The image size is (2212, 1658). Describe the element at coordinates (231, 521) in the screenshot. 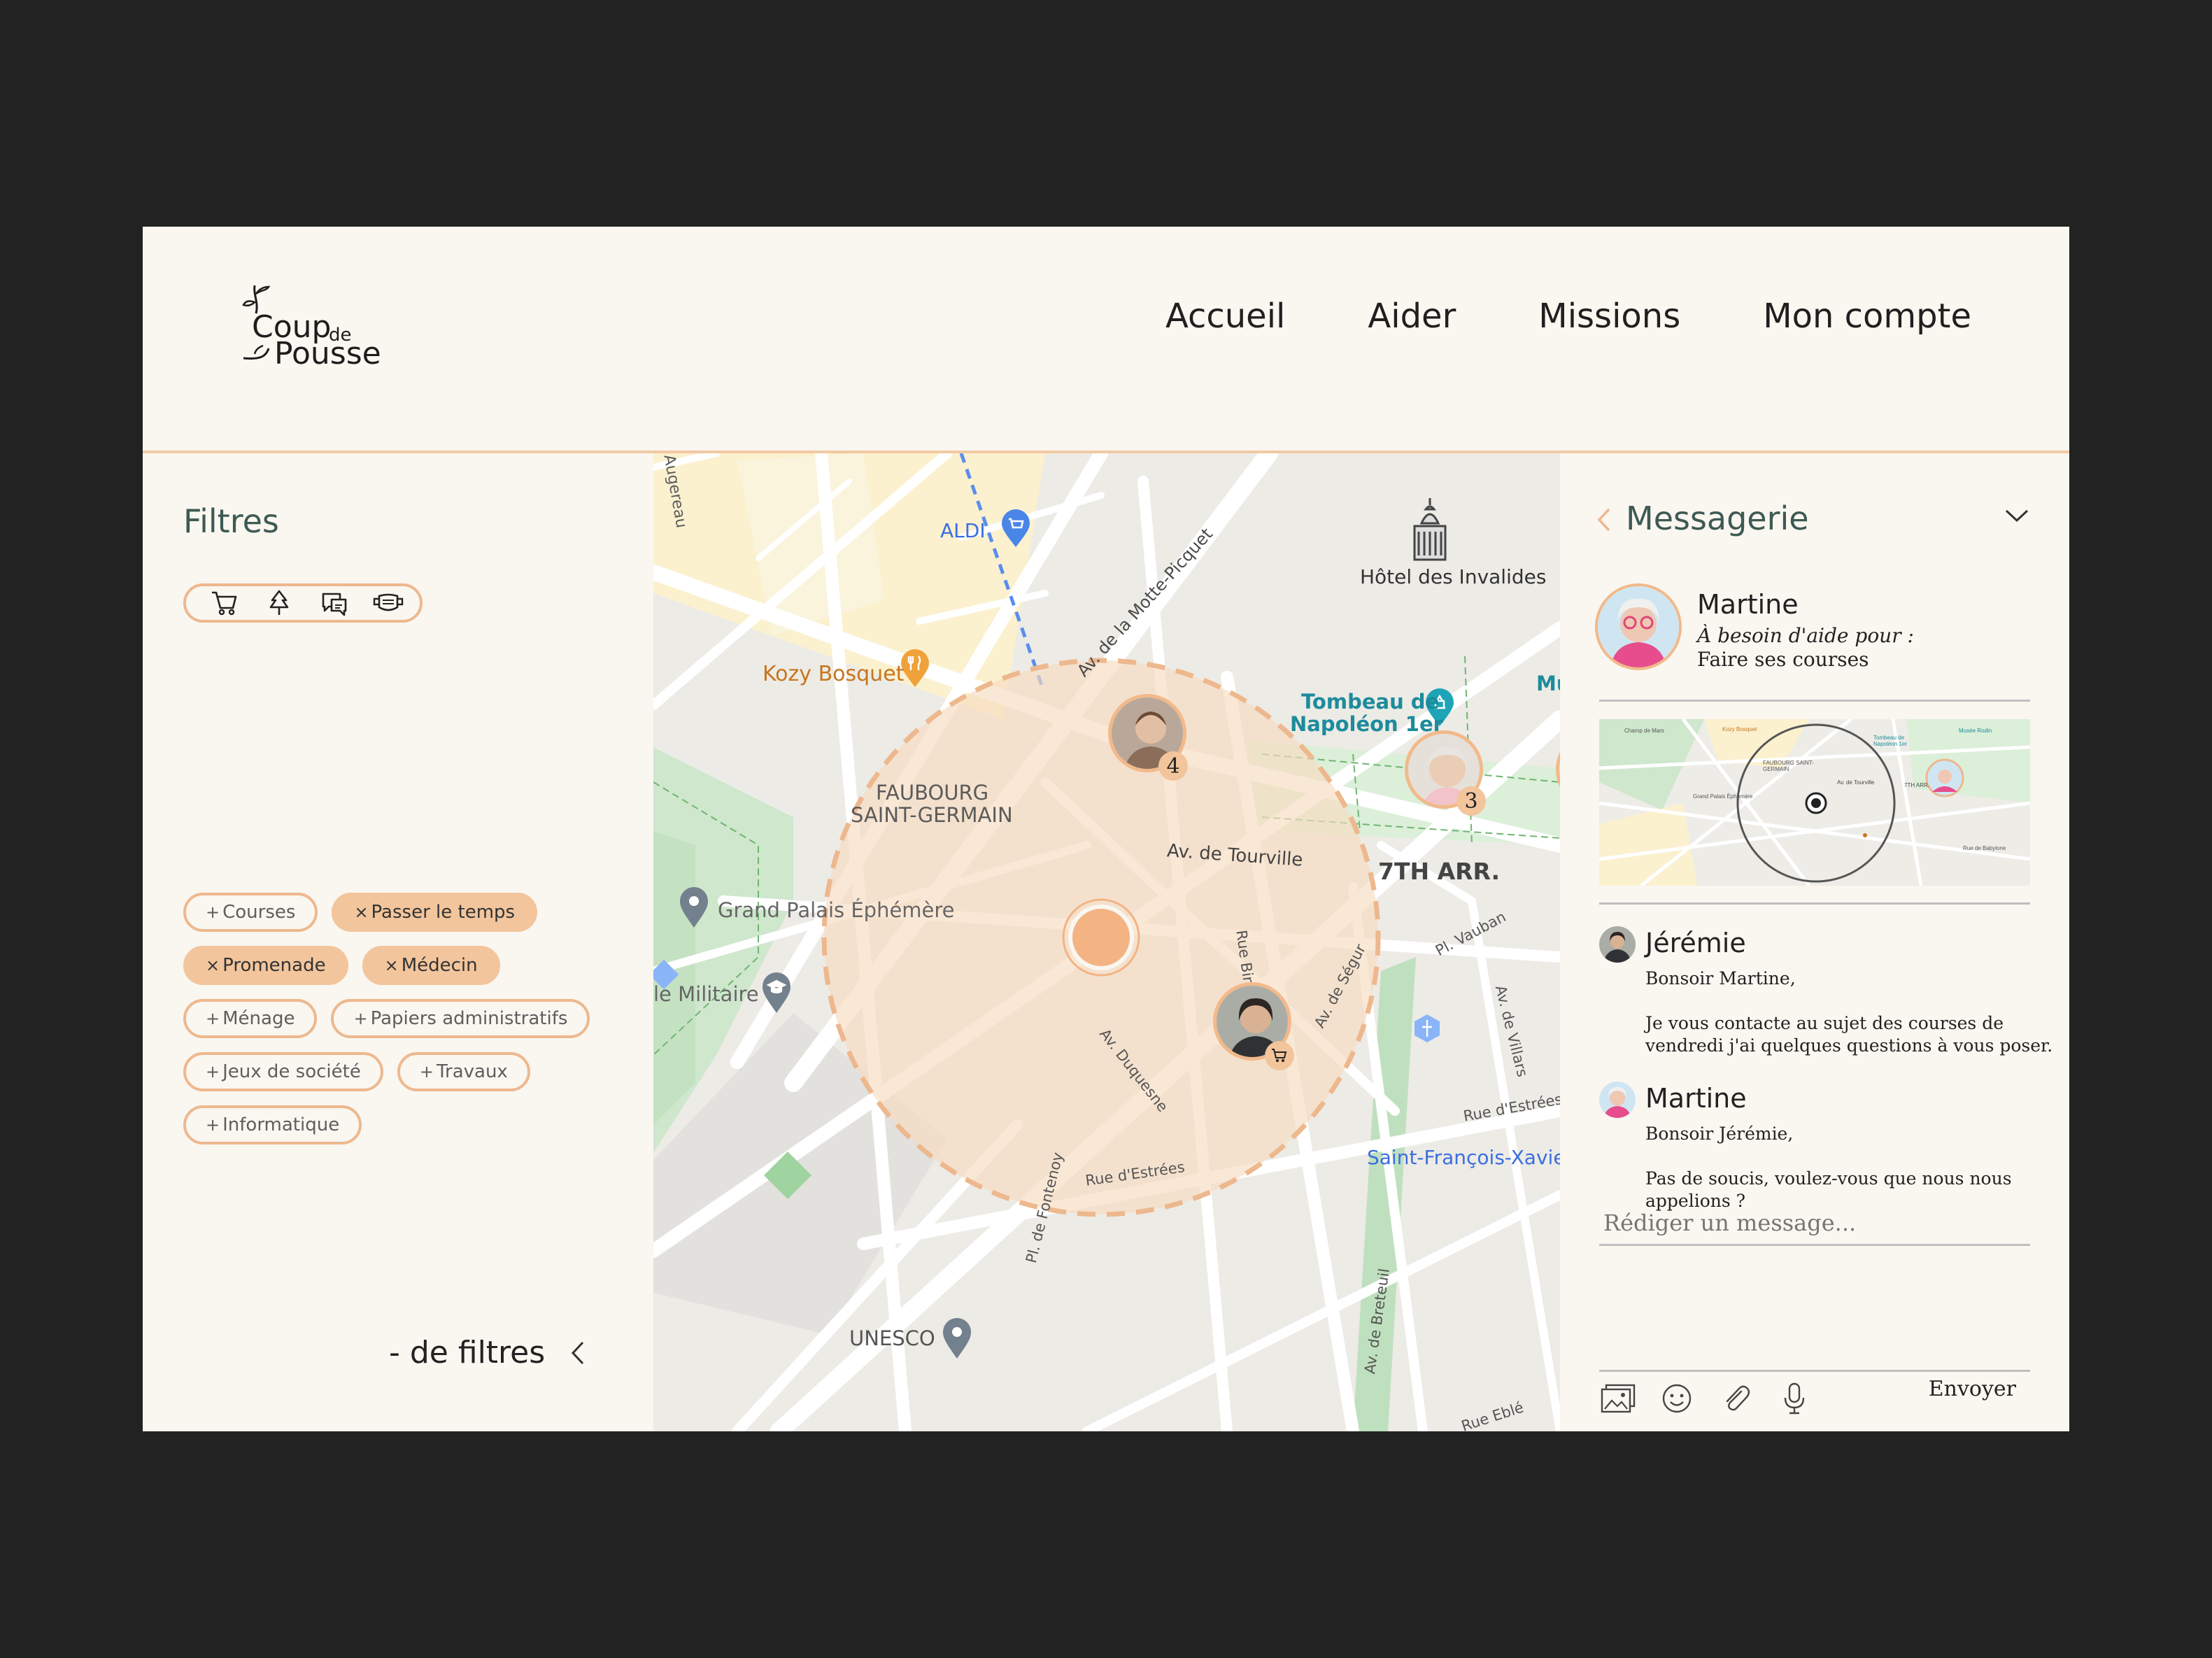

I see `filters-title: Filtres` at that location.